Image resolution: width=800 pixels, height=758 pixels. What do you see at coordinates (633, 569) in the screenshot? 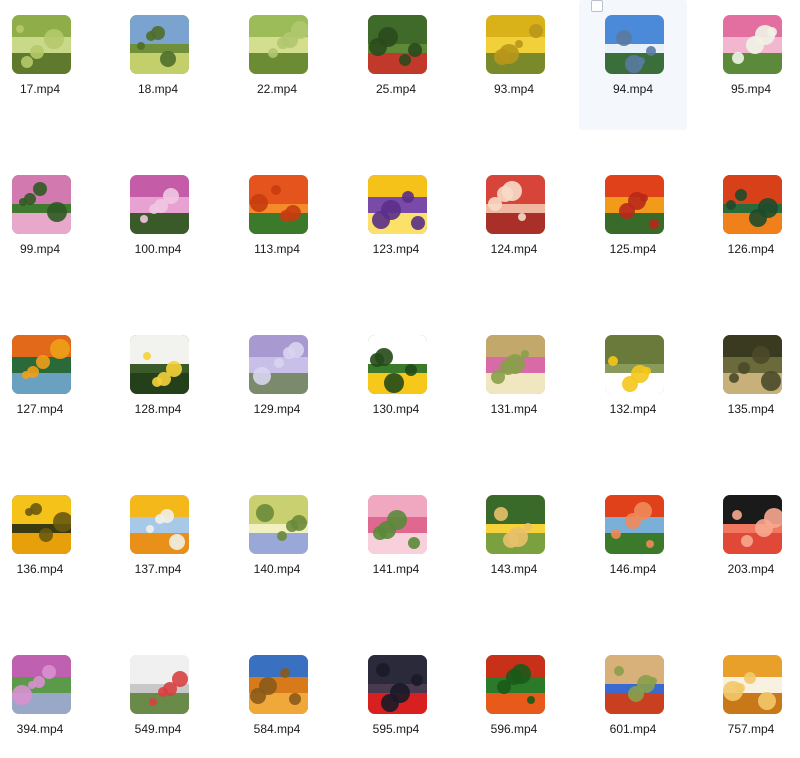
I see `file-name: 146.mp4` at bounding box center [633, 569].